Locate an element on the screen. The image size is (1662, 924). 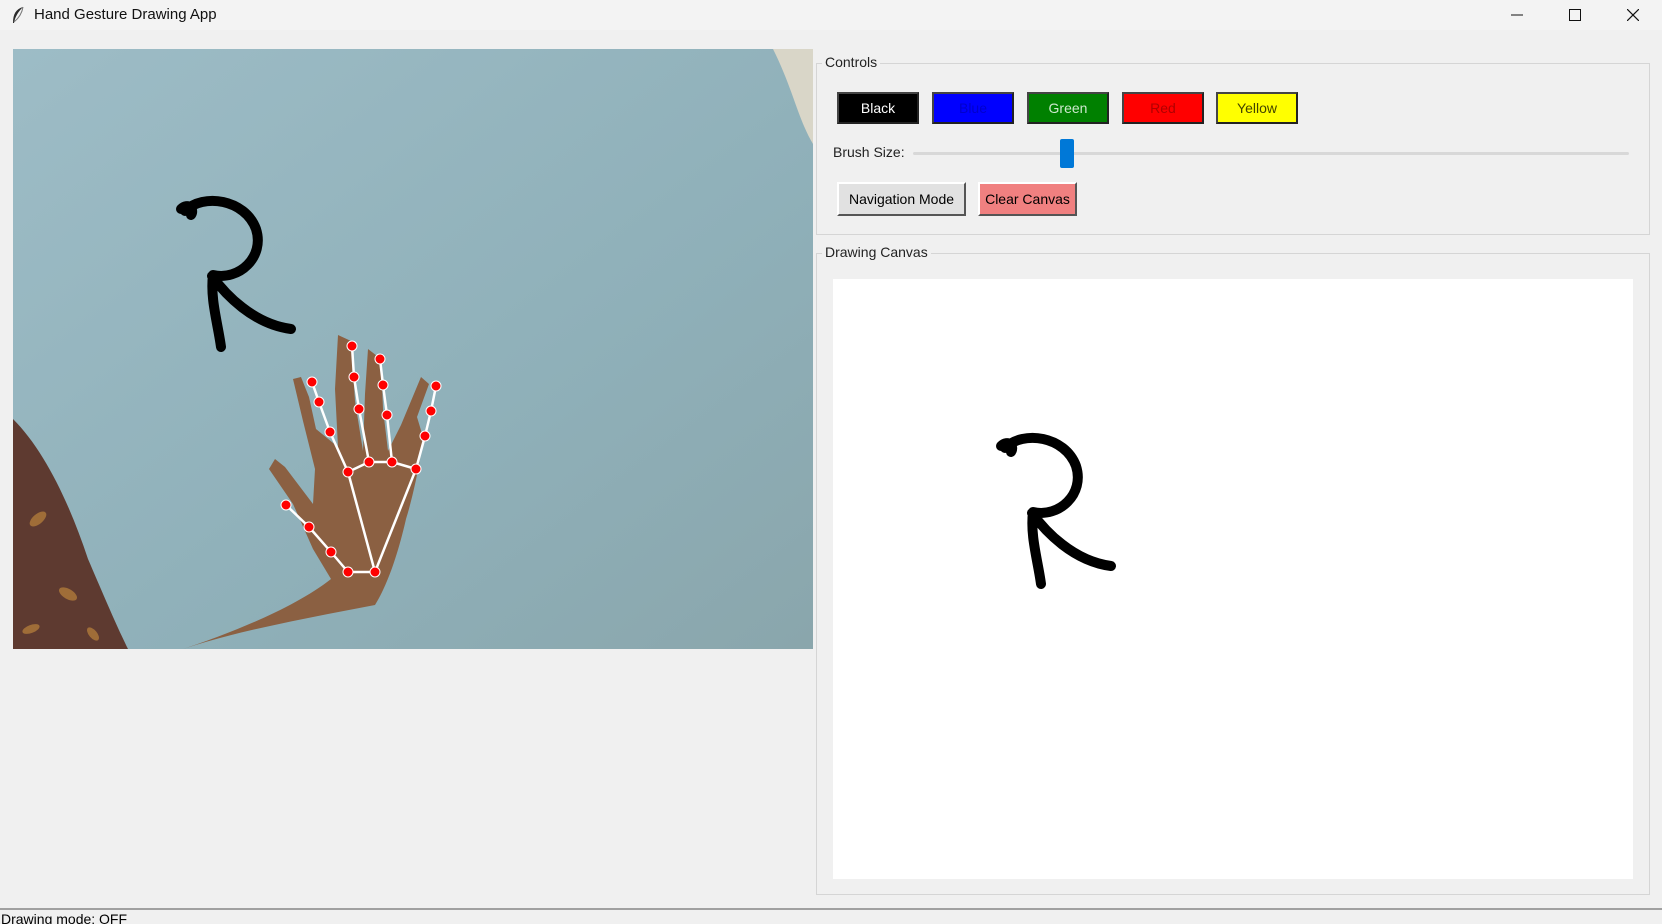
navigation-mode-button: Navigation Mode is located at coordinates (901, 199).